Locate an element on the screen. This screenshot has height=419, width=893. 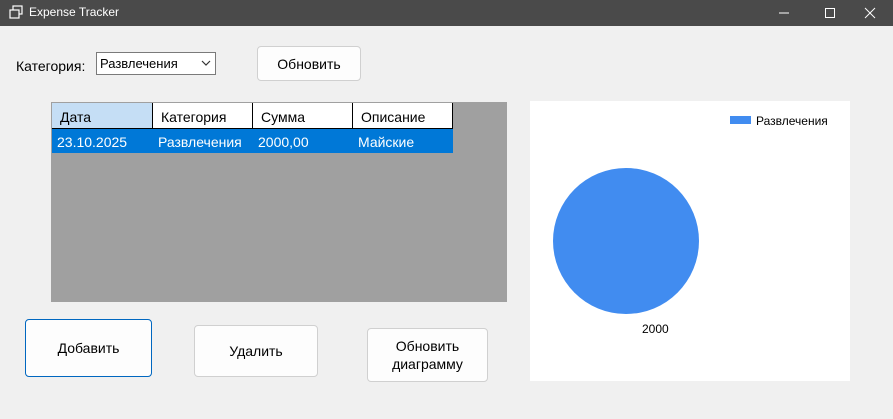
table-row: 23.10.2025 Развлечения 2000,00 Майские is located at coordinates (252, 141).